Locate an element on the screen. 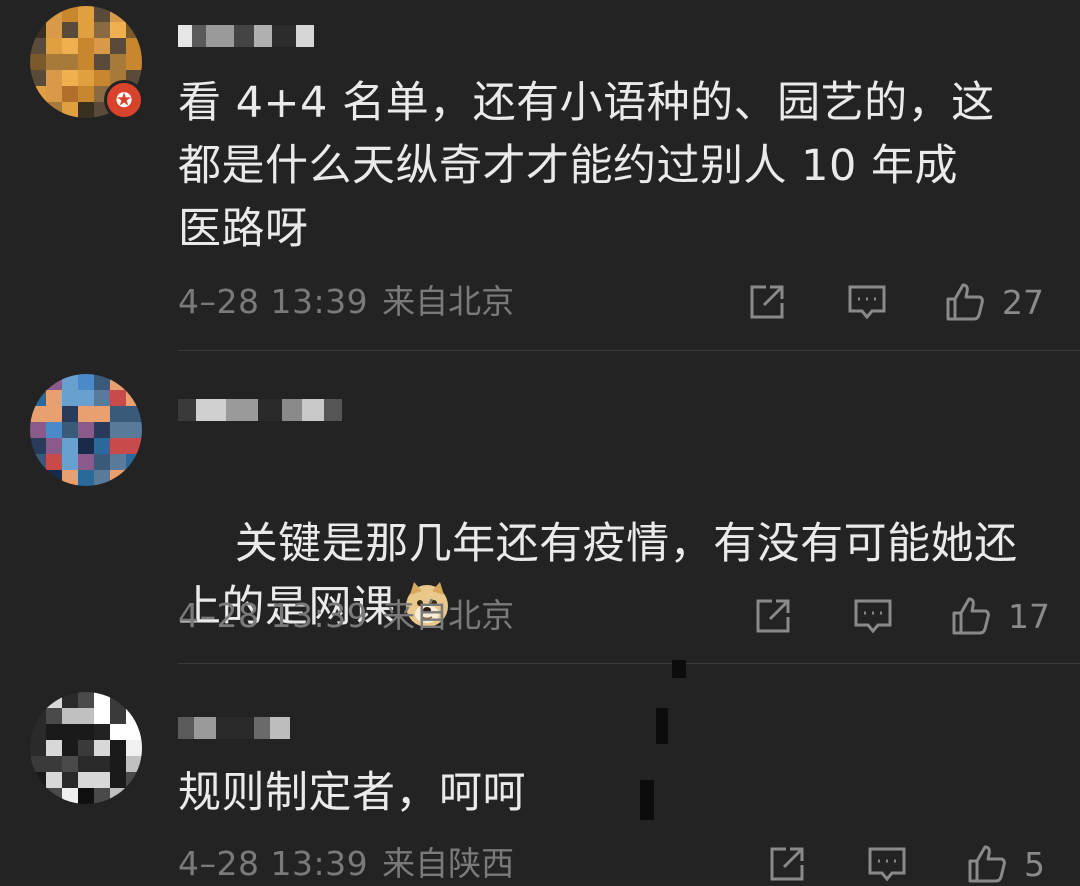 The width and height of the screenshot is (1080, 886). like-button: 5 is located at coordinates (1005, 864).